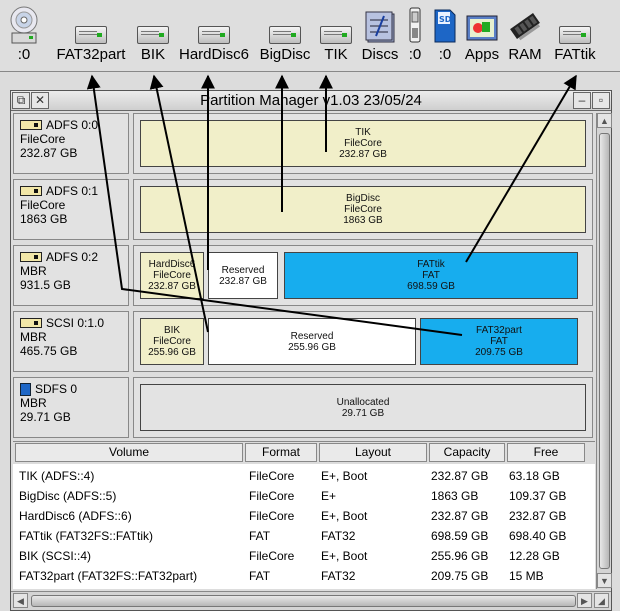 Image resolution: width=620 pixels, height=611 pixels. I want to click on drive-info: ADFS 0:0 FileCore 232.87 GB, so click(71, 143).